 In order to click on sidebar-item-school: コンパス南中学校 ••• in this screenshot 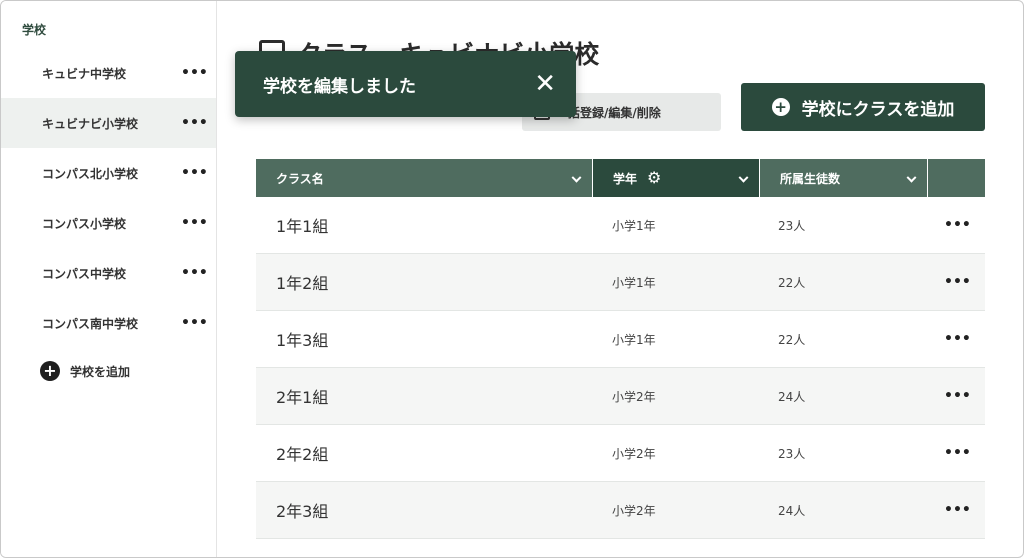, I will do `click(108, 323)`.